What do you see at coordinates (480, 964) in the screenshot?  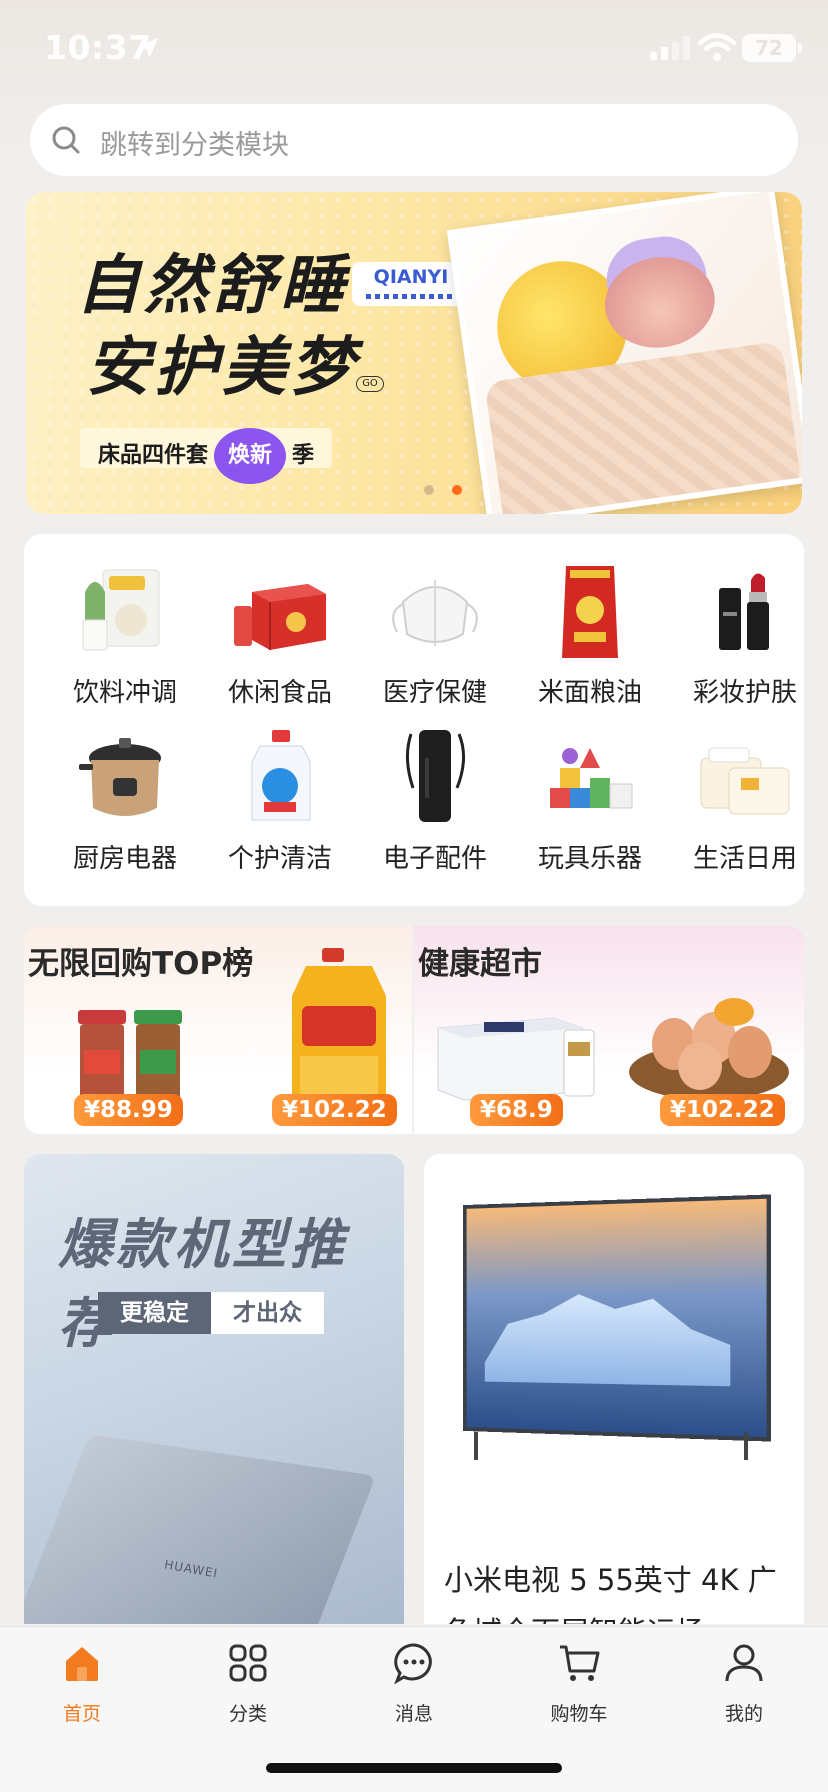 I see `promo-title: 健康超市` at bounding box center [480, 964].